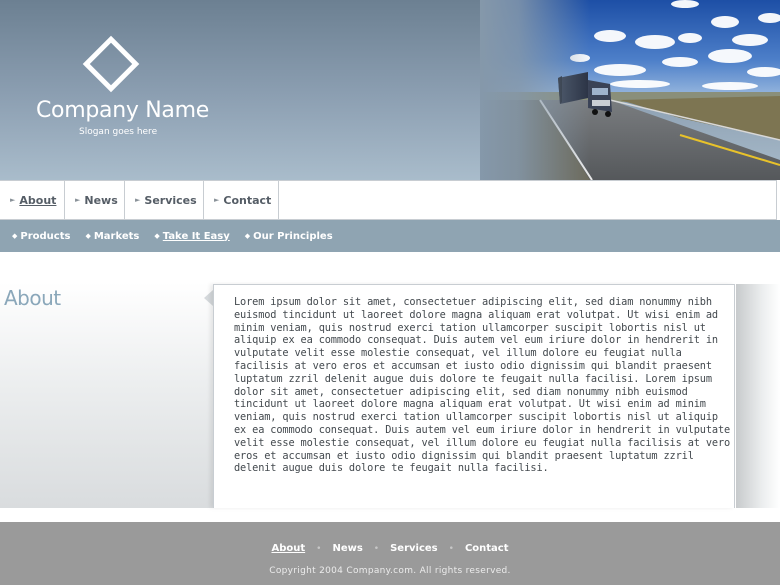  I want to click on company-name: Company Name, so click(122, 110).